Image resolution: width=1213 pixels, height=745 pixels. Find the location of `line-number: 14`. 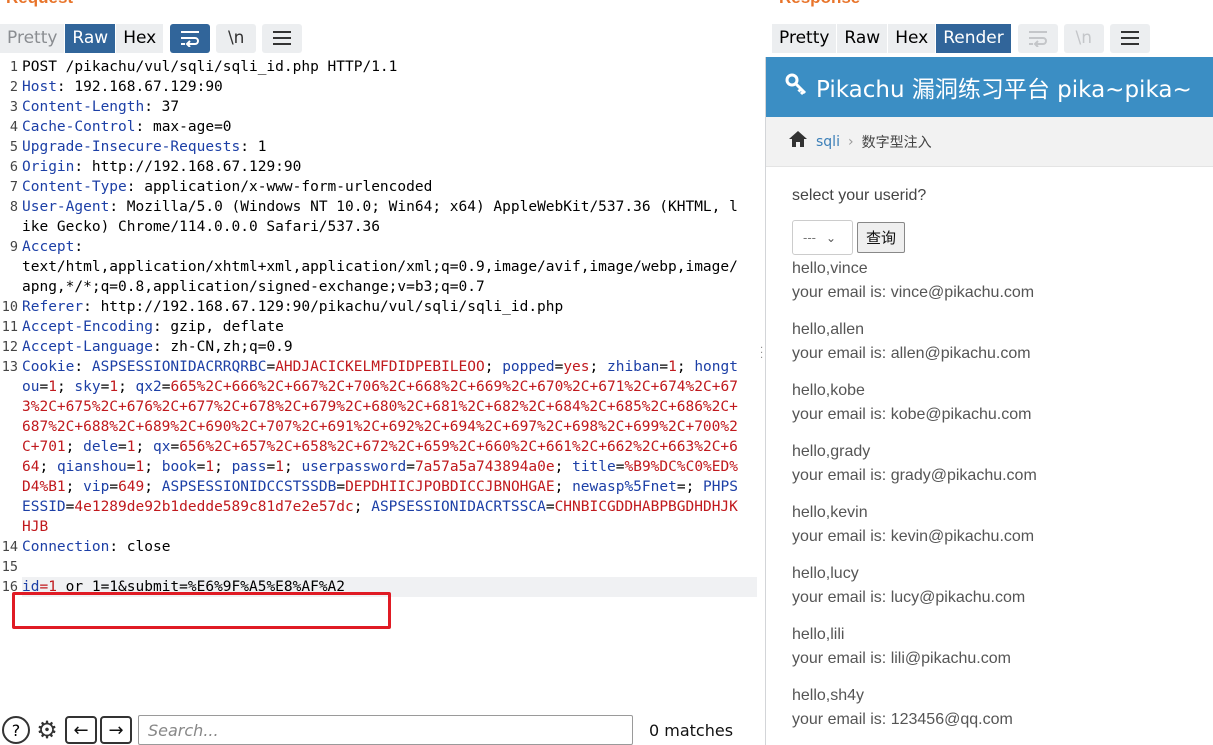

line-number: 14 is located at coordinates (9, 547).